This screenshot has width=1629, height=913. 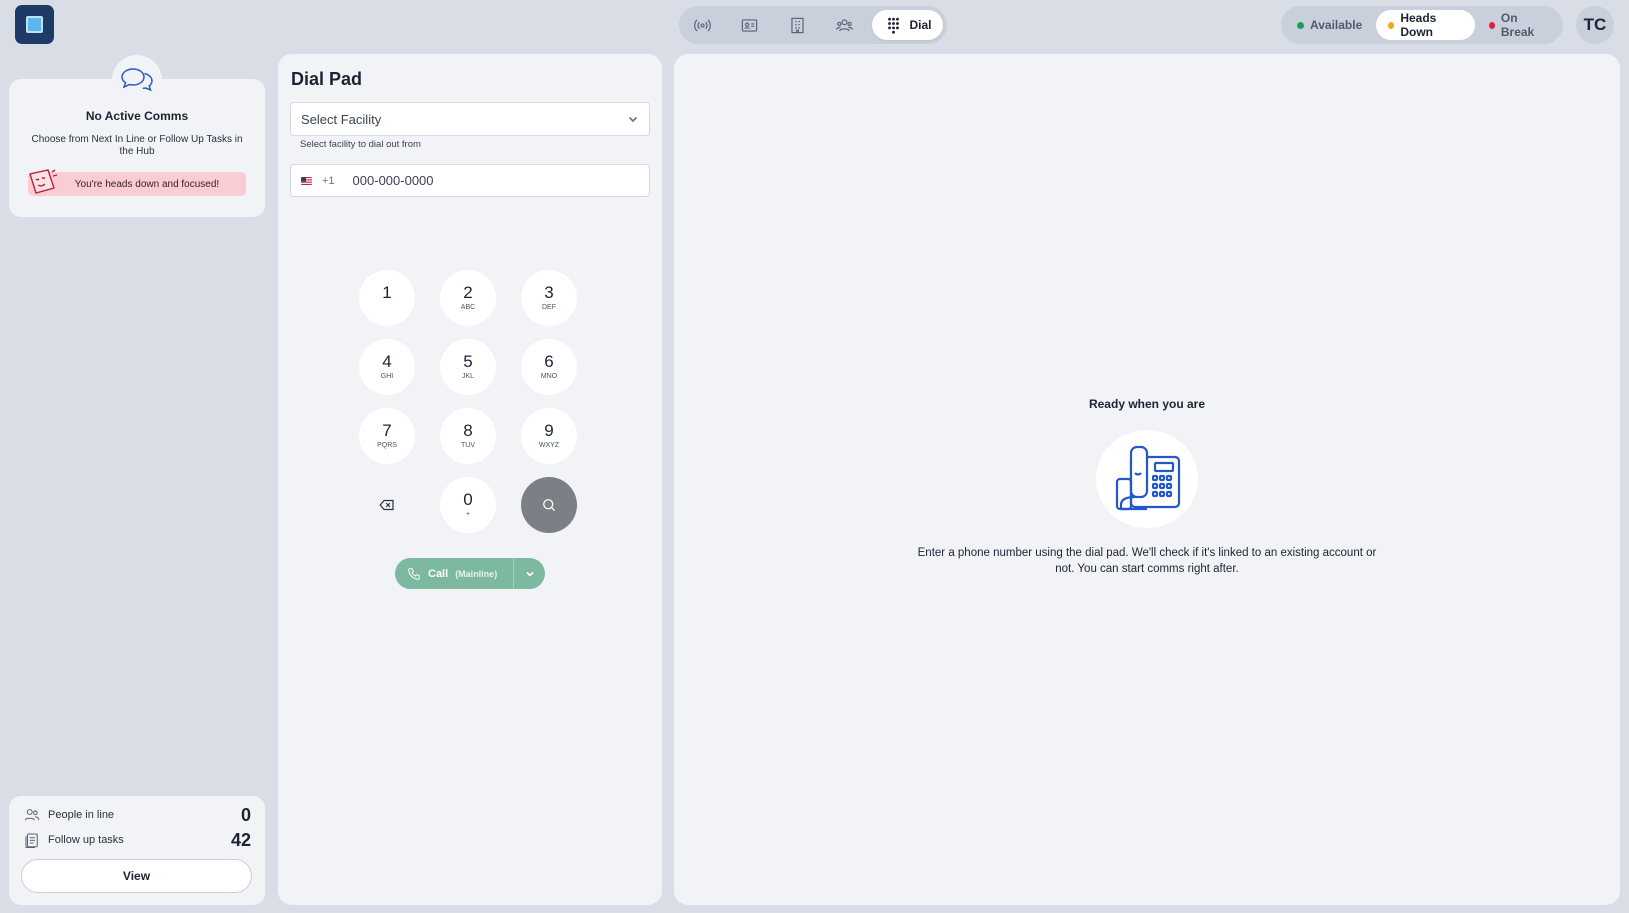 I want to click on hub-queue-card: People in line 0 Follow up tasks 42 View, so click(x=137, y=850).